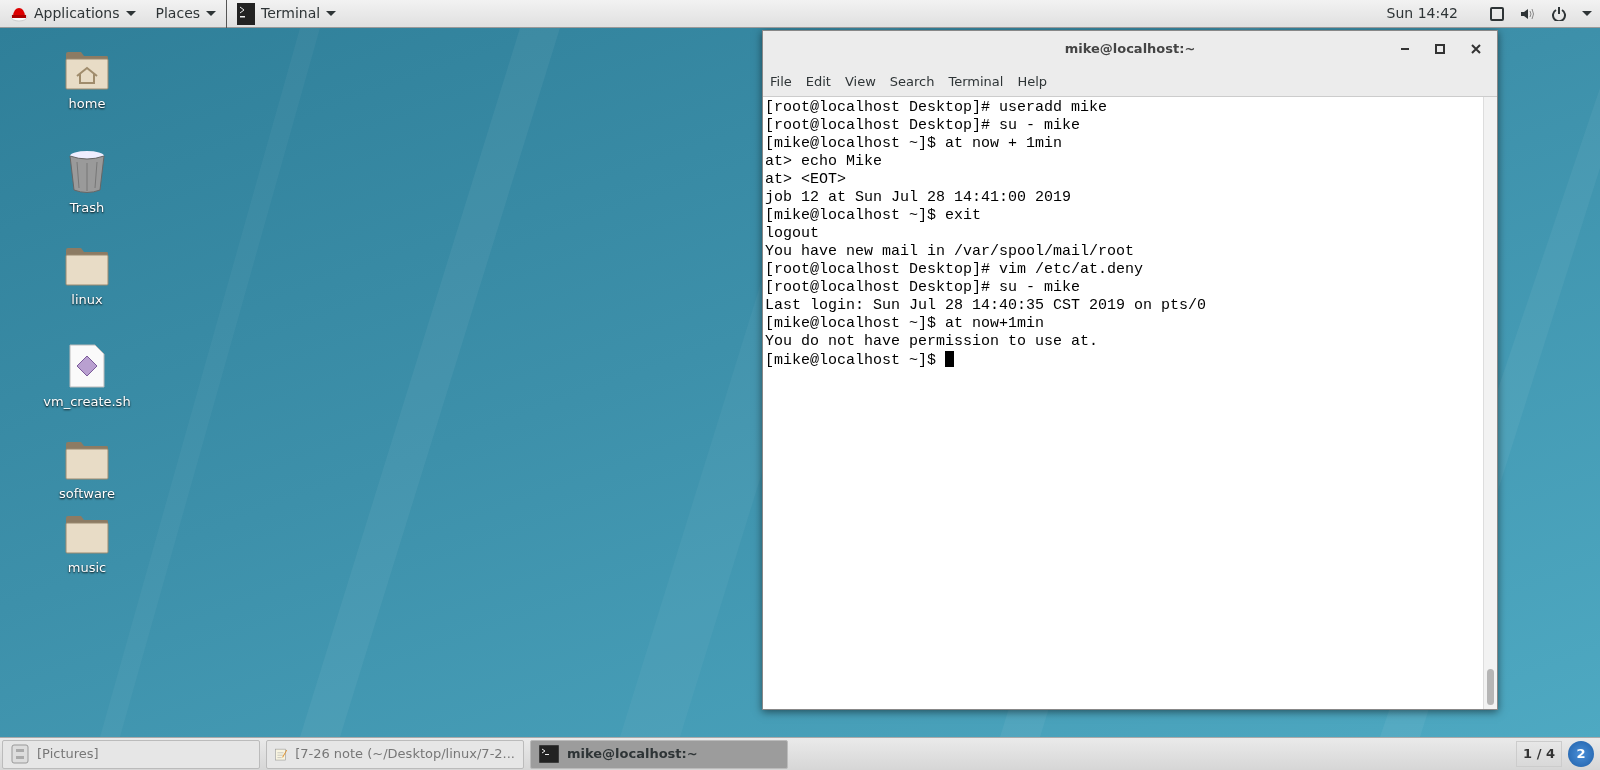 This screenshot has width=1600, height=770. Describe the element at coordinates (986, 305) in the screenshot. I see `terminal-line: Last login: Sun Jul 28 14:40:35 CST 2019 on pts/0` at that location.